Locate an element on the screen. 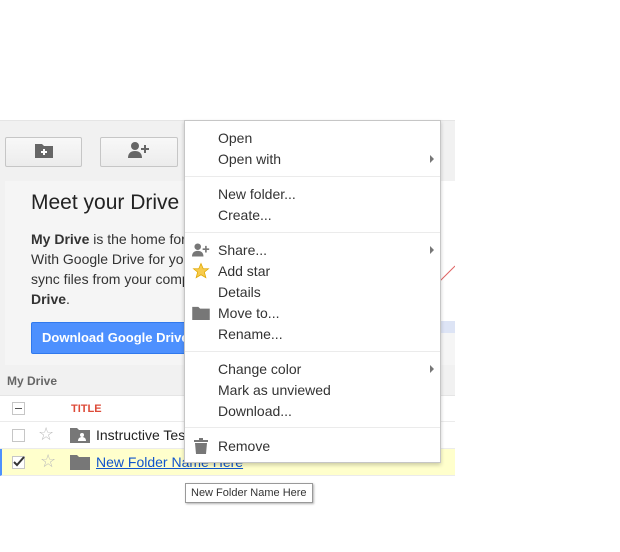 The image size is (620, 552). desc-line2: With Google Drive for you is located at coordinates (111, 259).